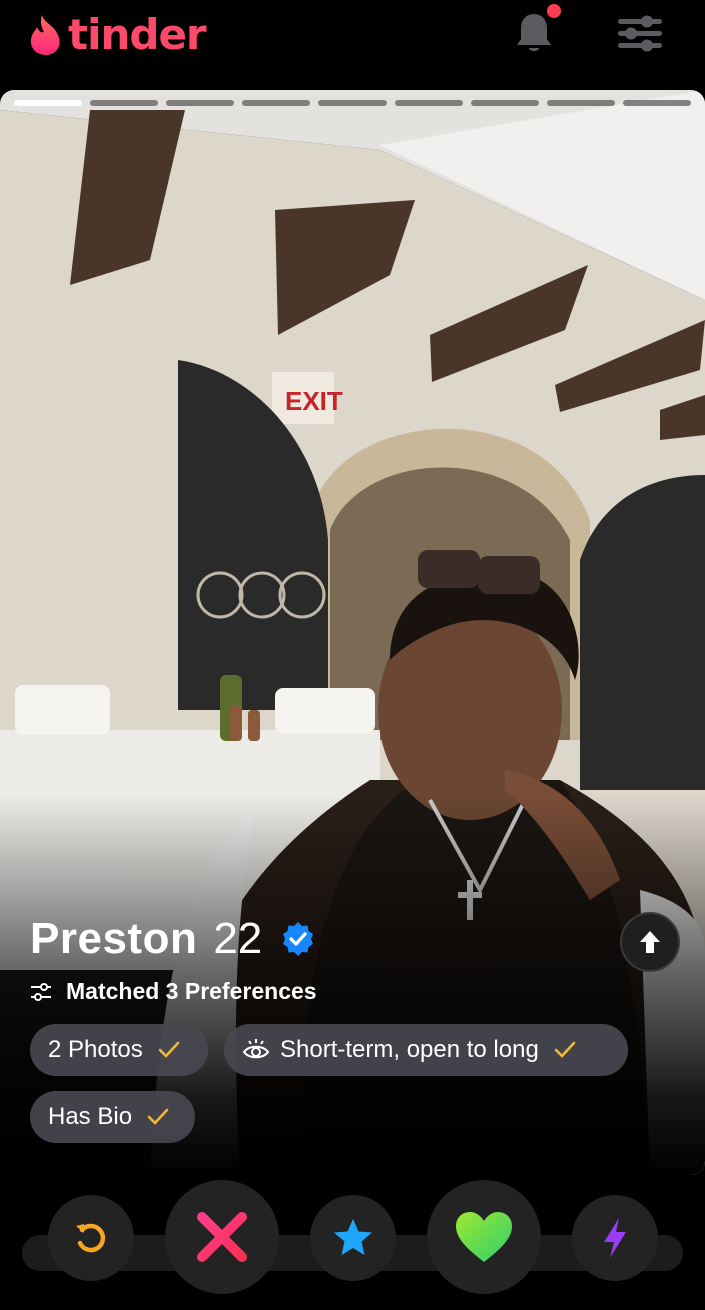 This screenshot has height=1310, width=705. What do you see at coordinates (137, 34) in the screenshot?
I see `logo-text: tinder` at bounding box center [137, 34].